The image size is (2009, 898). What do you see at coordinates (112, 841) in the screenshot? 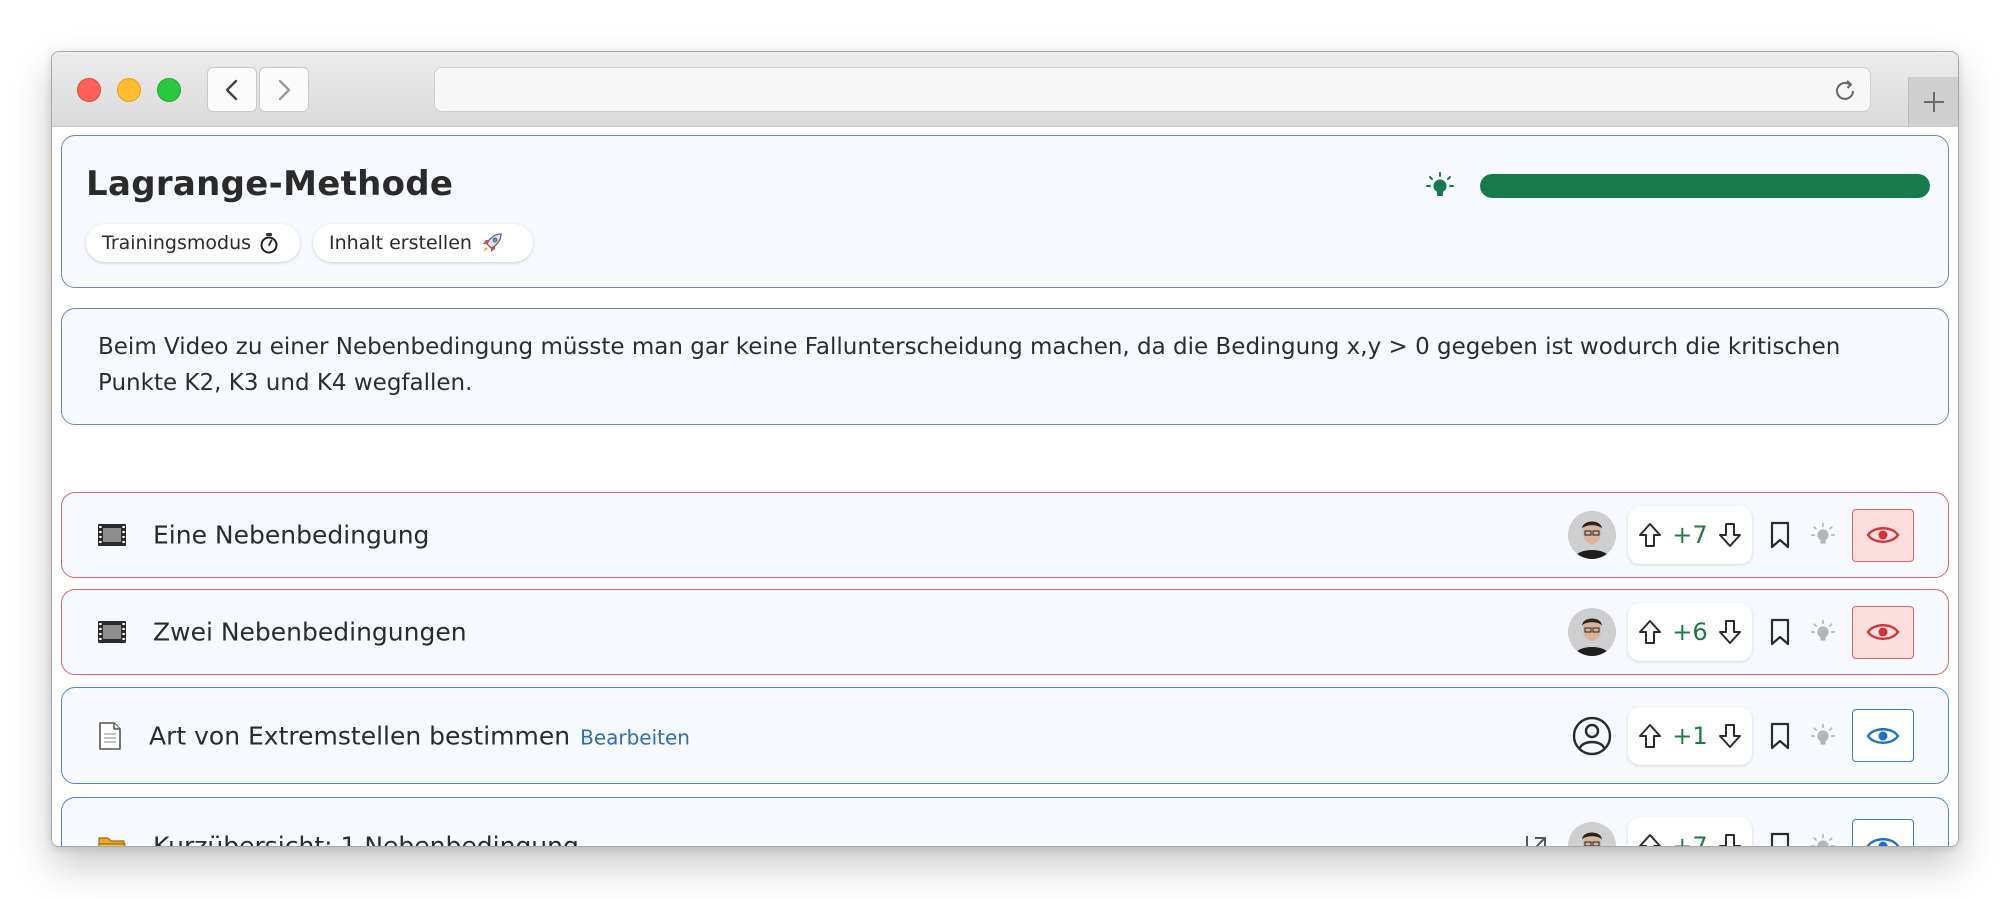
I see `folder-icon` at bounding box center [112, 841].